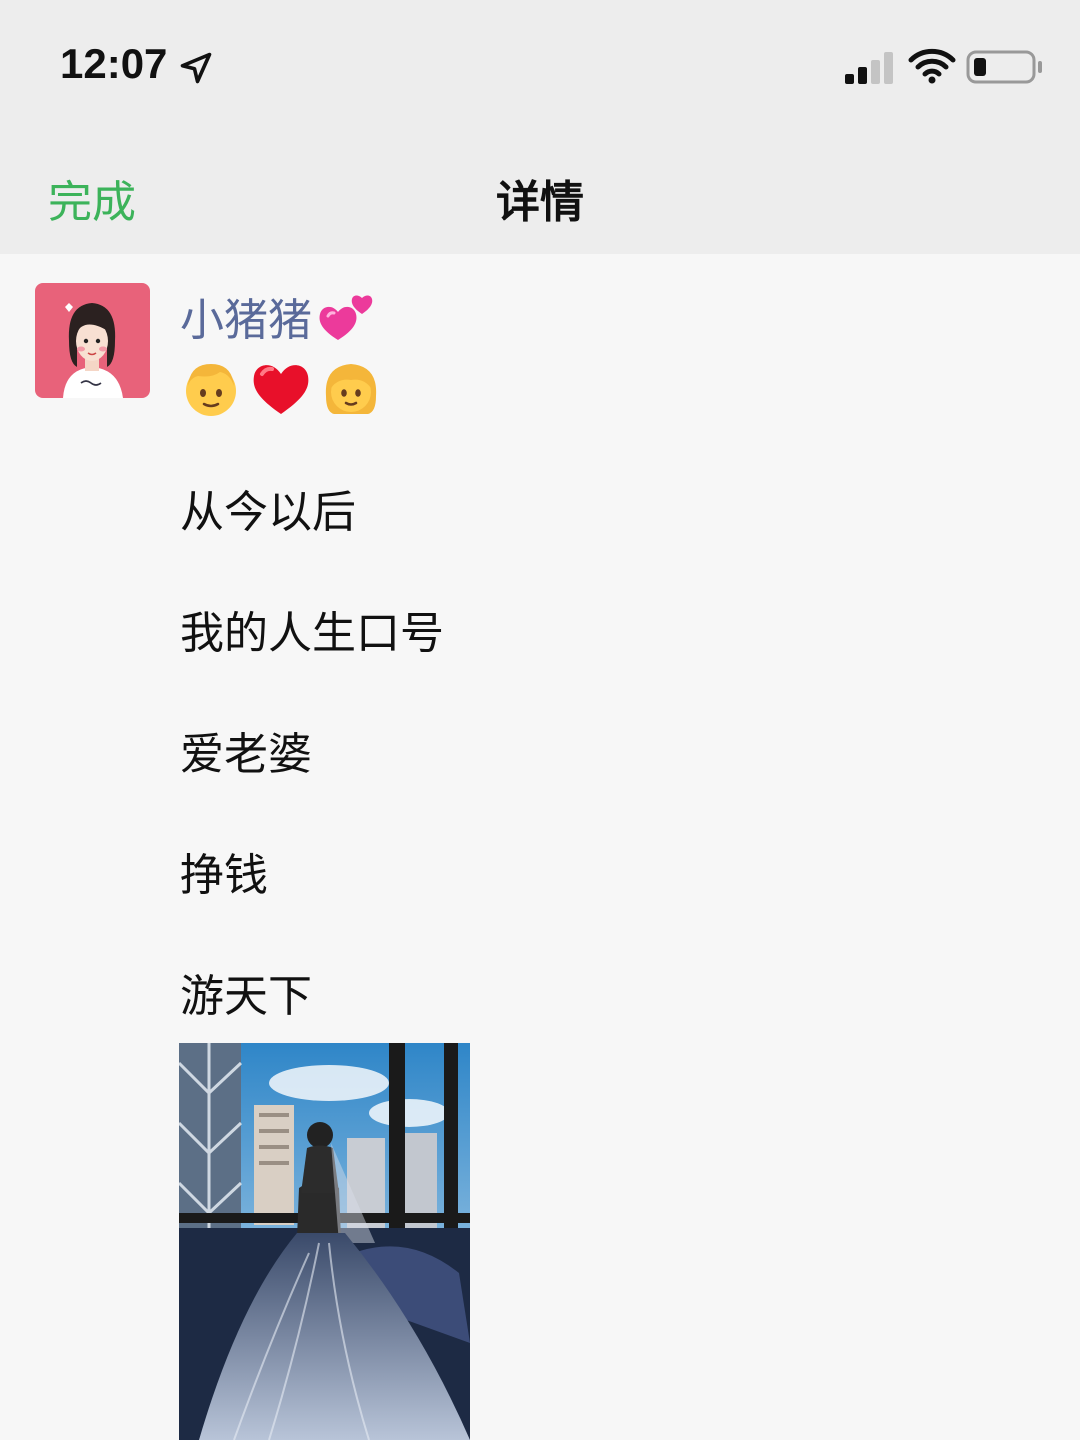 This screenshot has width=1080, height=1440. I want to click on avatar, so click(92, 340).